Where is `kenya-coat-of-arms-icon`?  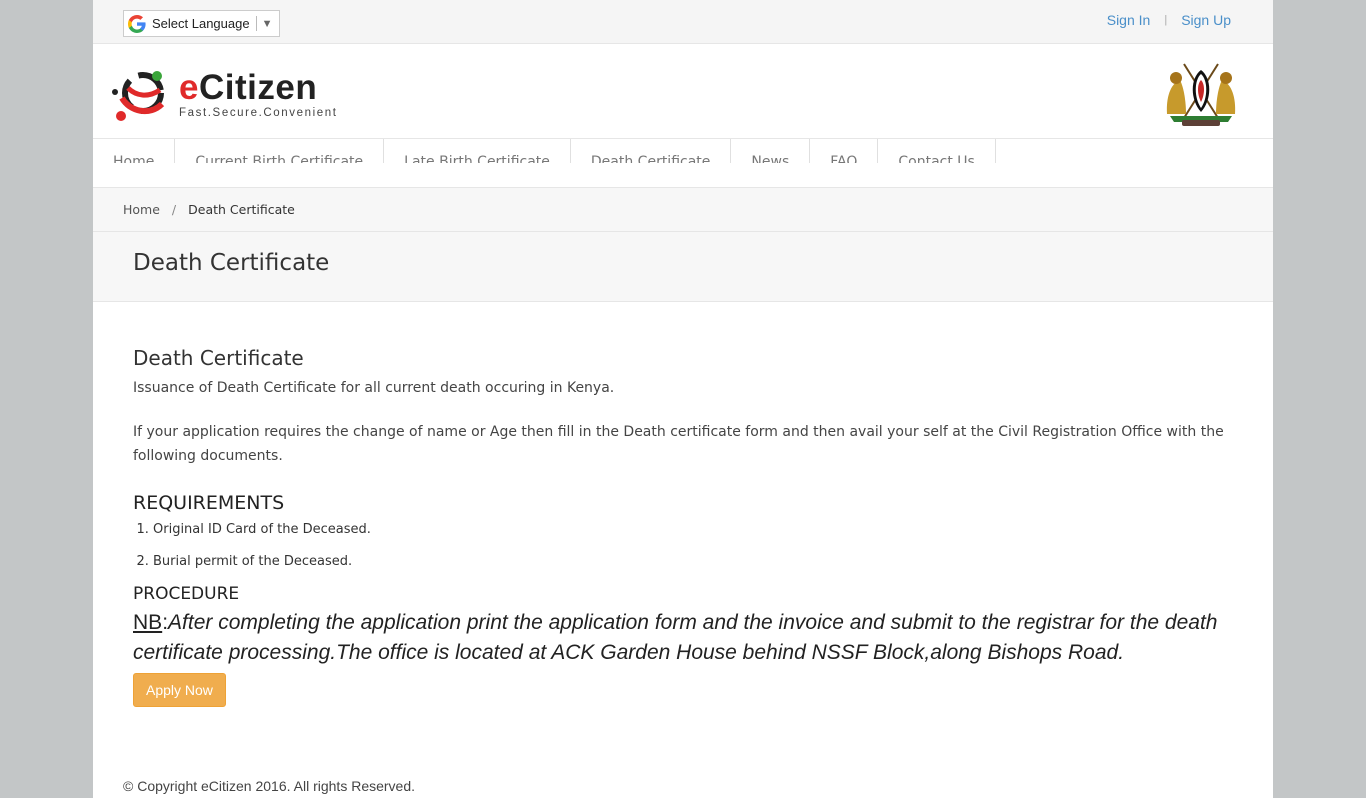 kenya-coat-of-arms-icon is located at coordinates (1201, 94).